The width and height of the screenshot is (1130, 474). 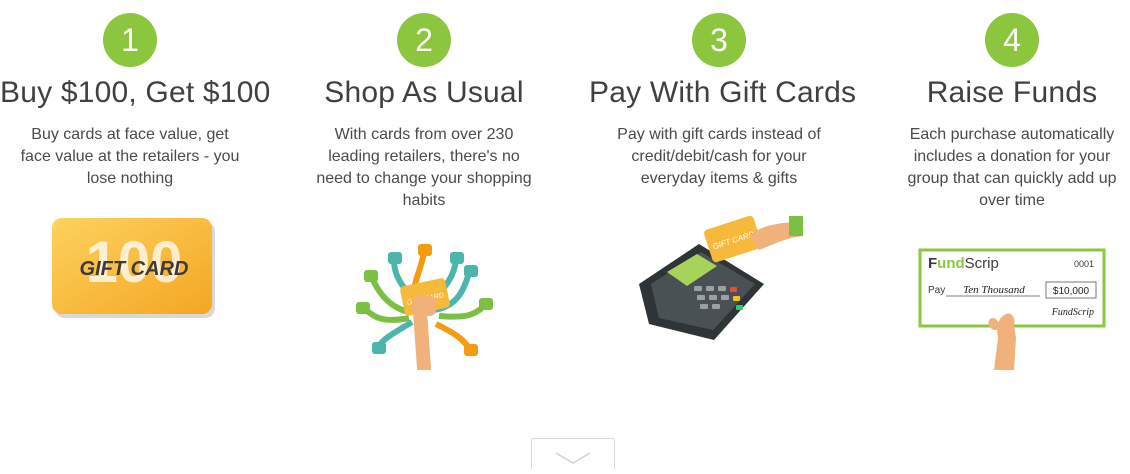 I want to click on card-label-text: GIFT CARD, so click(x=134, y=269).